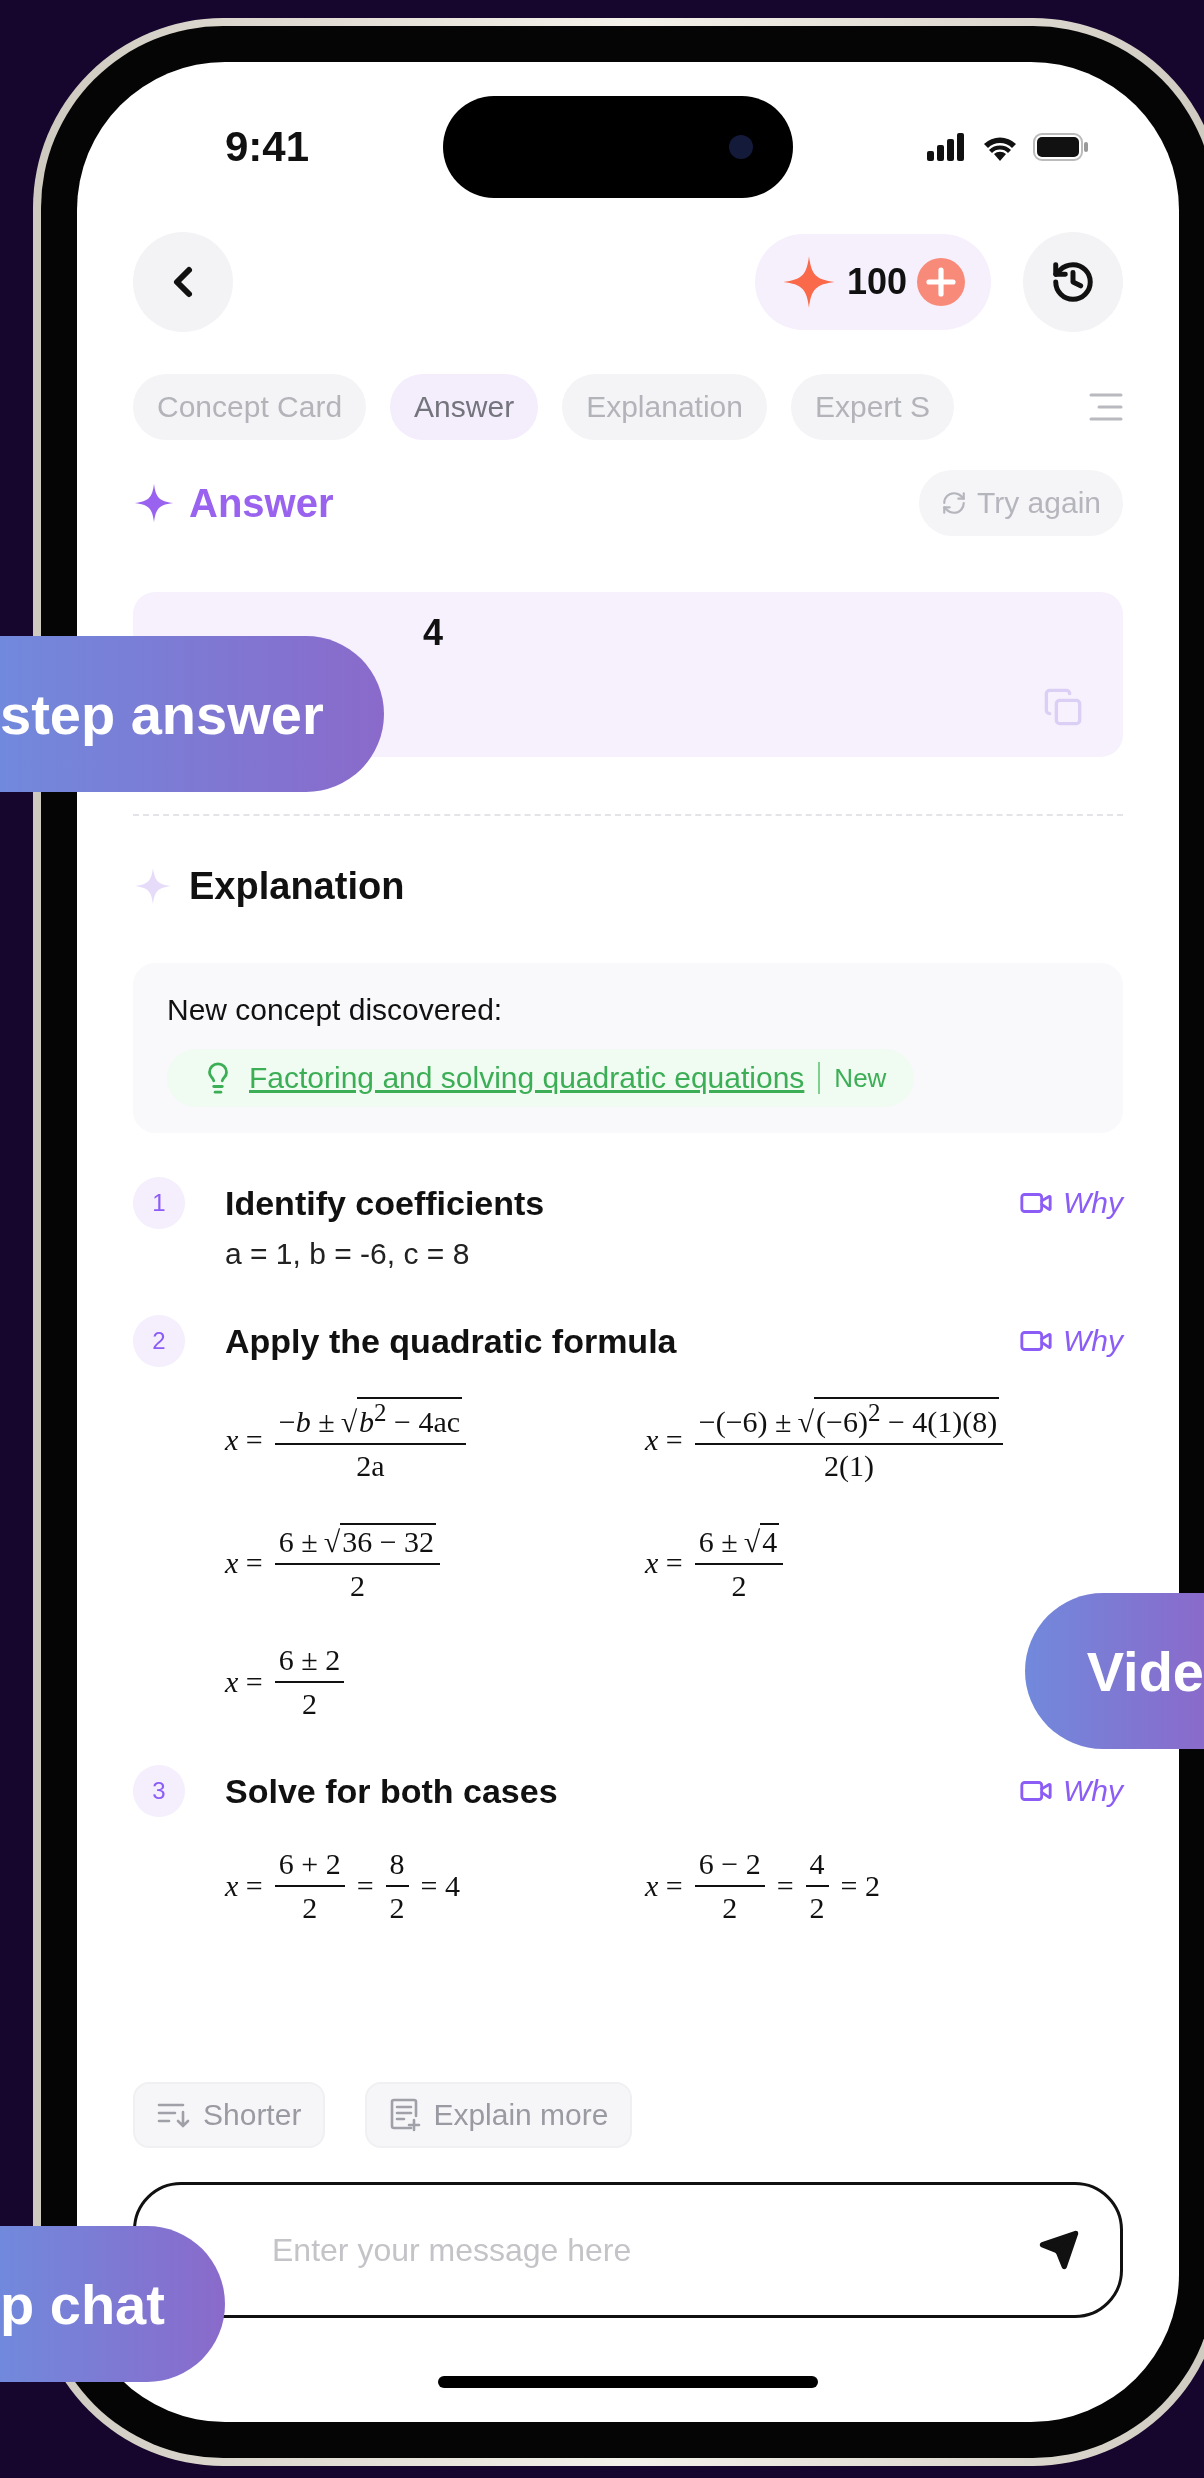  I want to click on status-time: 9:41, so click(267, 147).